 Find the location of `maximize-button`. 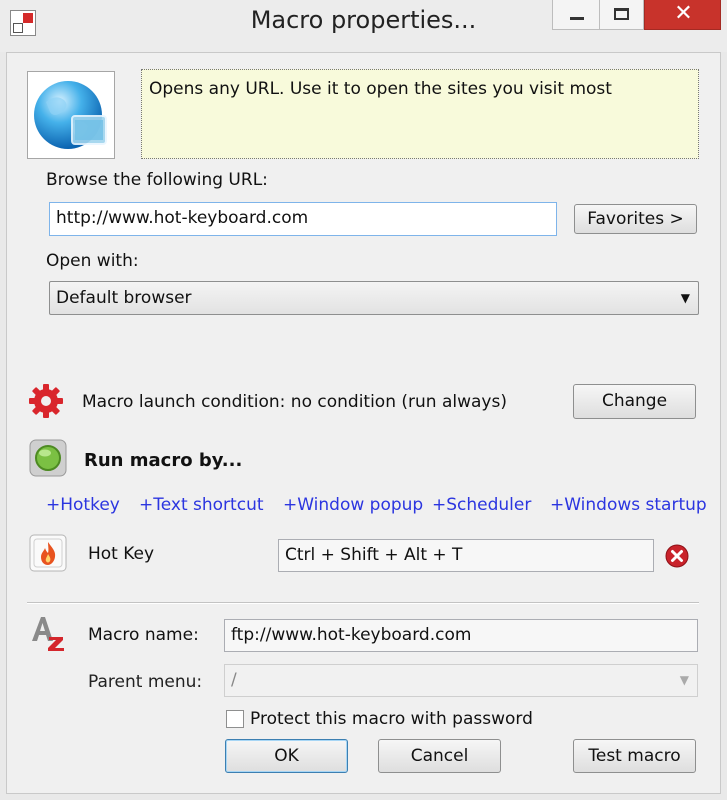

maximize-button is located at coordinates (622, 15).